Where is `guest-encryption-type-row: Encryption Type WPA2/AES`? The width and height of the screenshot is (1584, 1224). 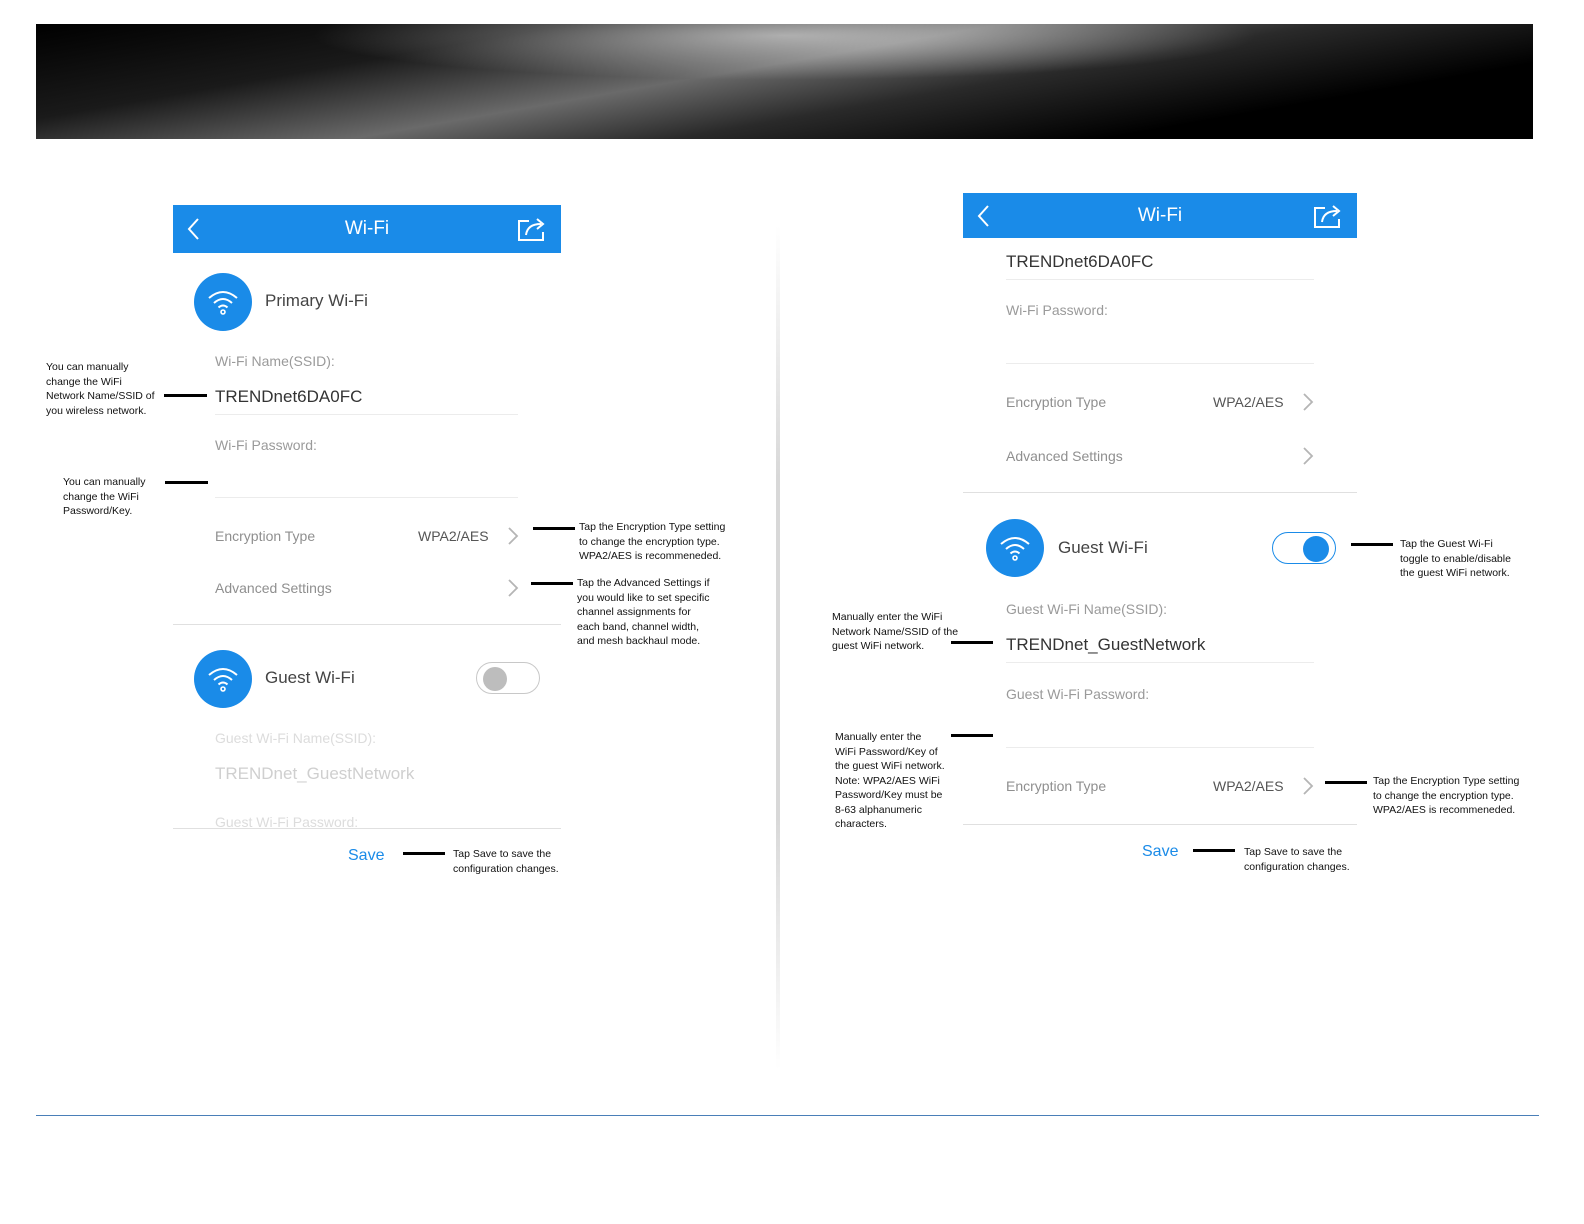
guest-encryption-type-row: Encryption Type WPA2/AES is located at coordinates (1162, 786).